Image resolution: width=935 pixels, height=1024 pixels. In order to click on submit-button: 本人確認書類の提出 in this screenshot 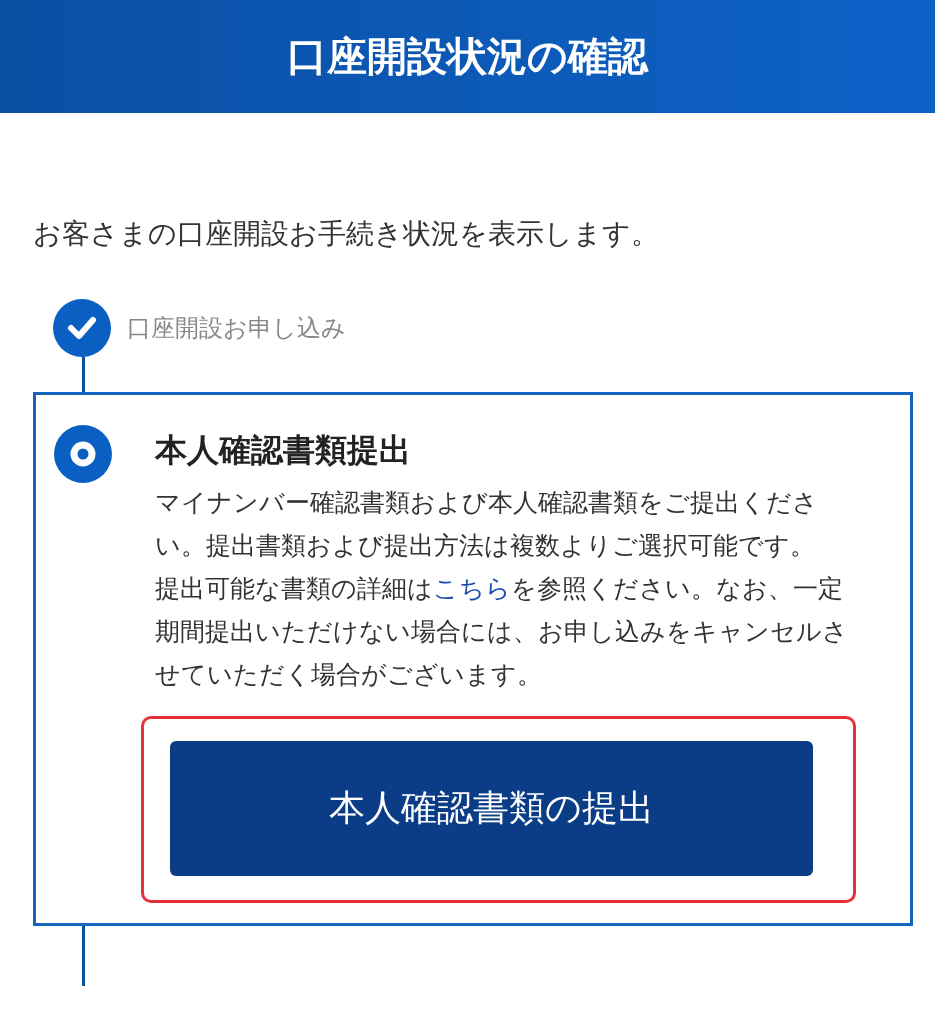, I will do `click(491, 808)`.